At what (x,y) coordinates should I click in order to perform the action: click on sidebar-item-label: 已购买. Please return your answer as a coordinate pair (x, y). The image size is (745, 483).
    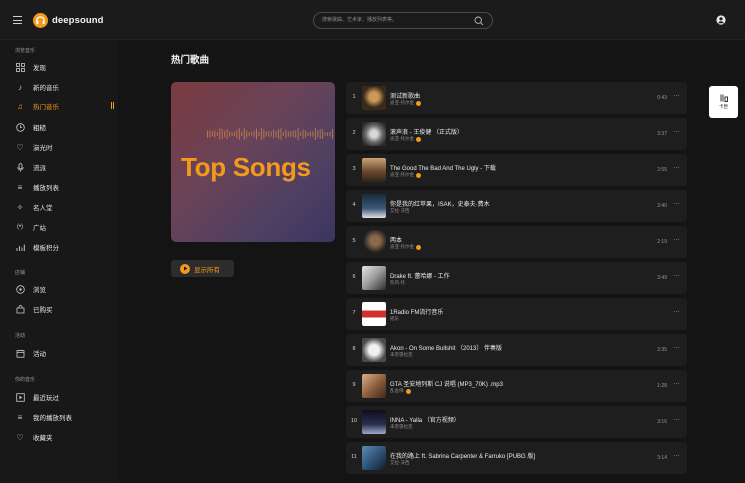
    Looking at the image, I should click on (43, 310).